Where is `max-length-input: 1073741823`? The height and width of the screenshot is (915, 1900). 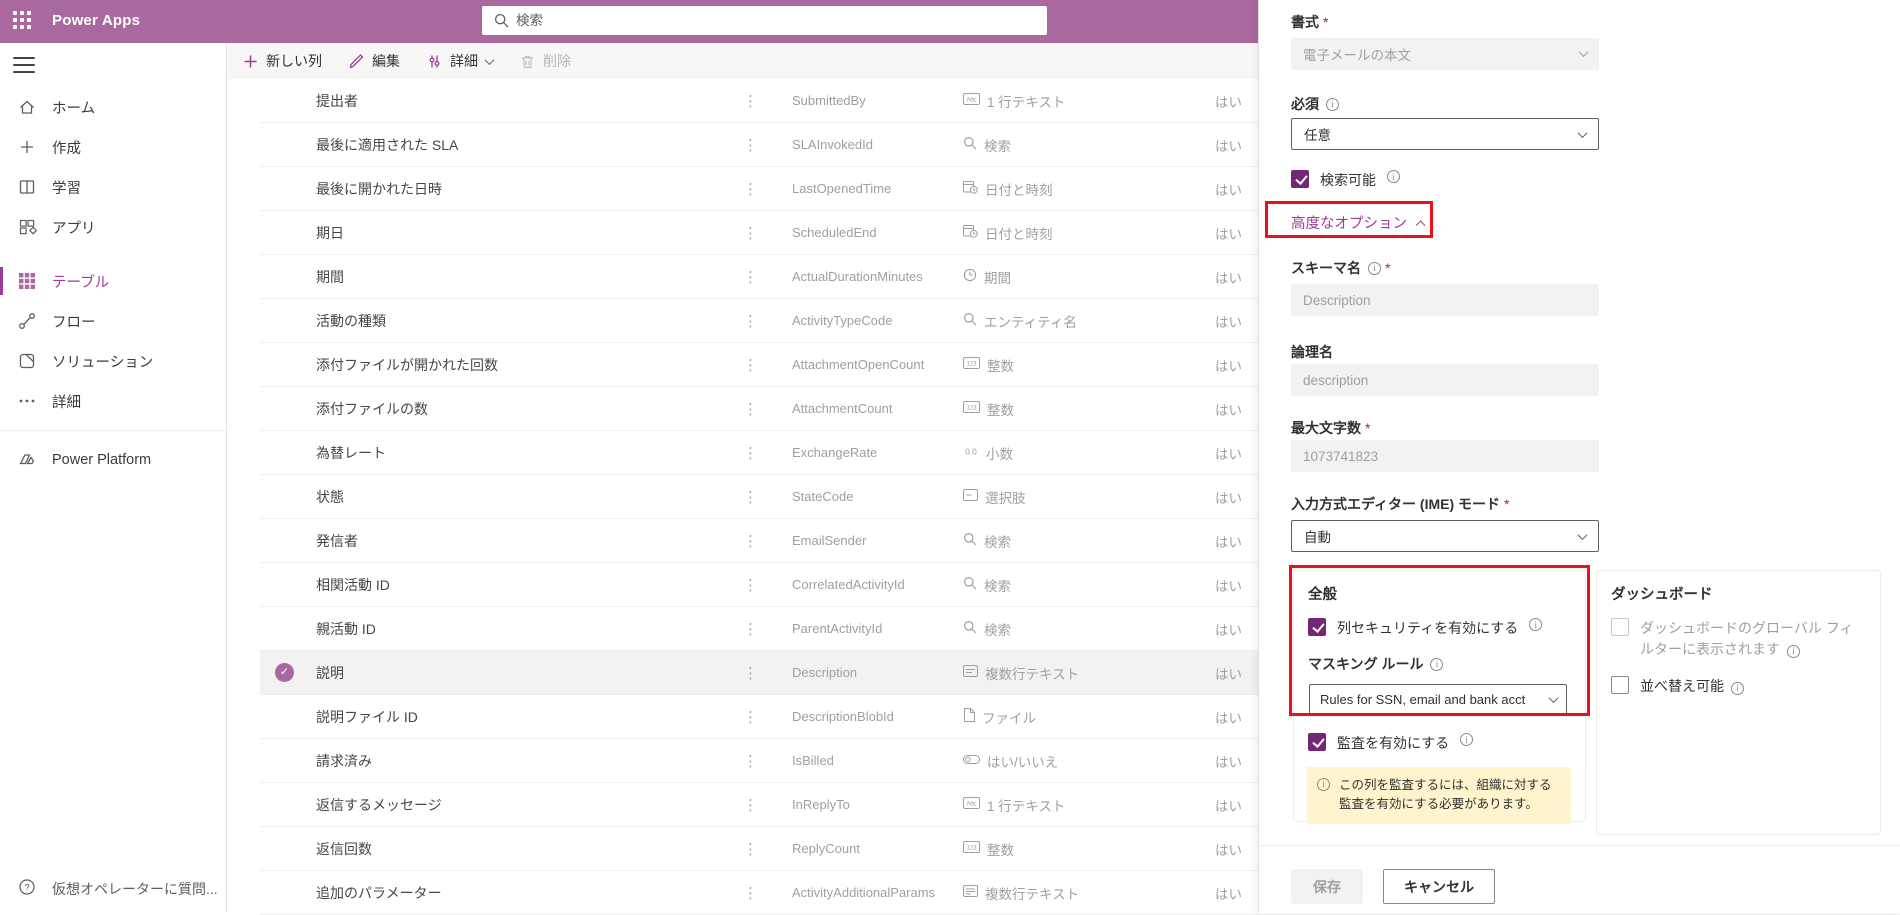 max-length-input: 1073741823 is located at coordinates (1445, 456).